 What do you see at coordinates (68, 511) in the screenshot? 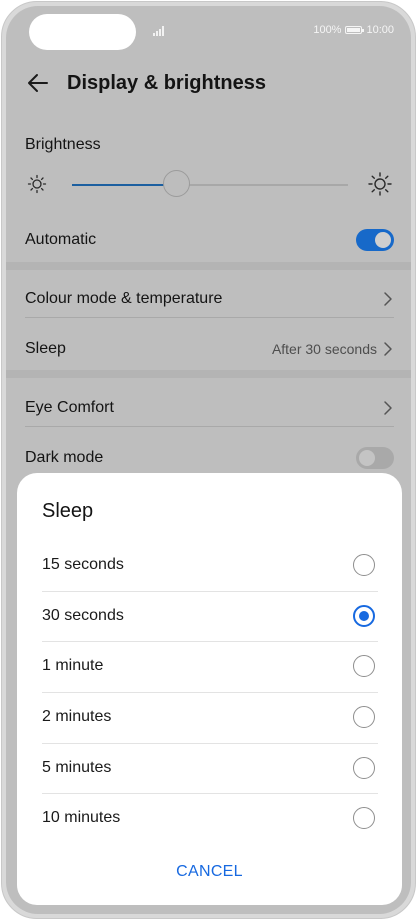
I see `dialog-title: Sleep` at bounding box center [68, 511].